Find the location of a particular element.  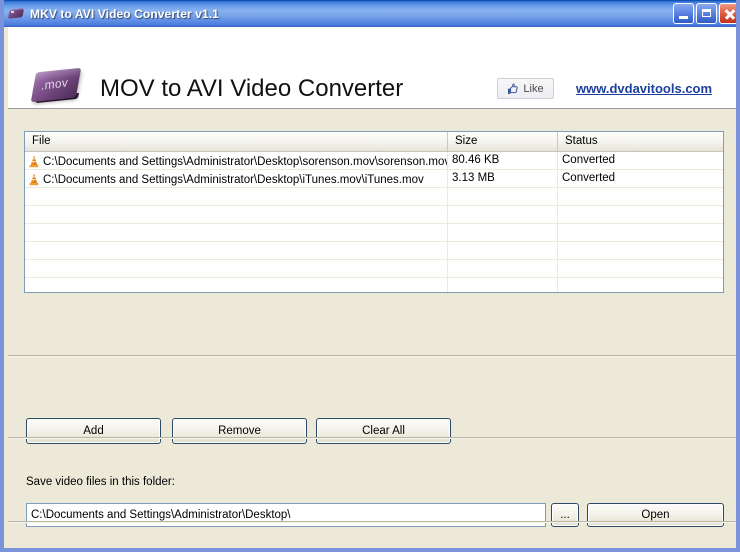

add-button: Add is located at coordinates (93, 431).